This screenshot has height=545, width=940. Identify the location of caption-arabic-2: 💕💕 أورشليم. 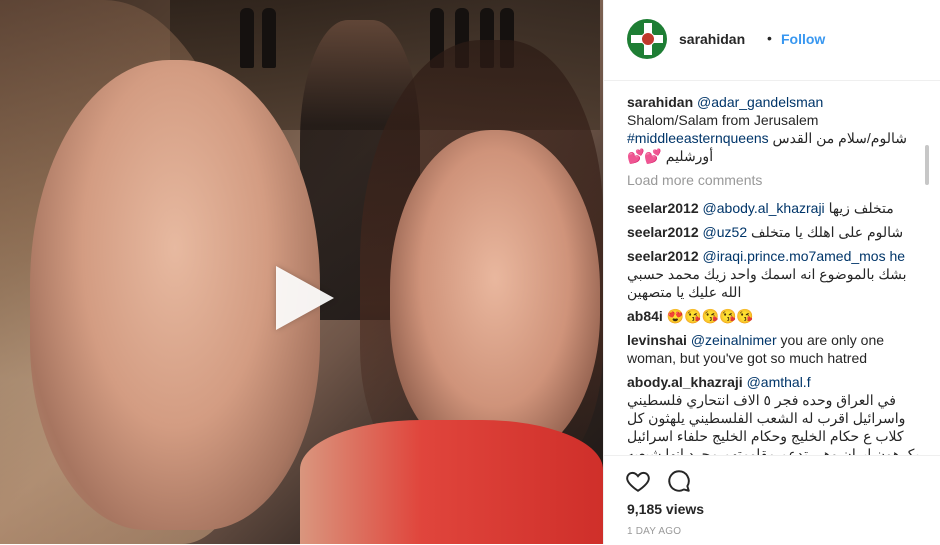
(670, 156).